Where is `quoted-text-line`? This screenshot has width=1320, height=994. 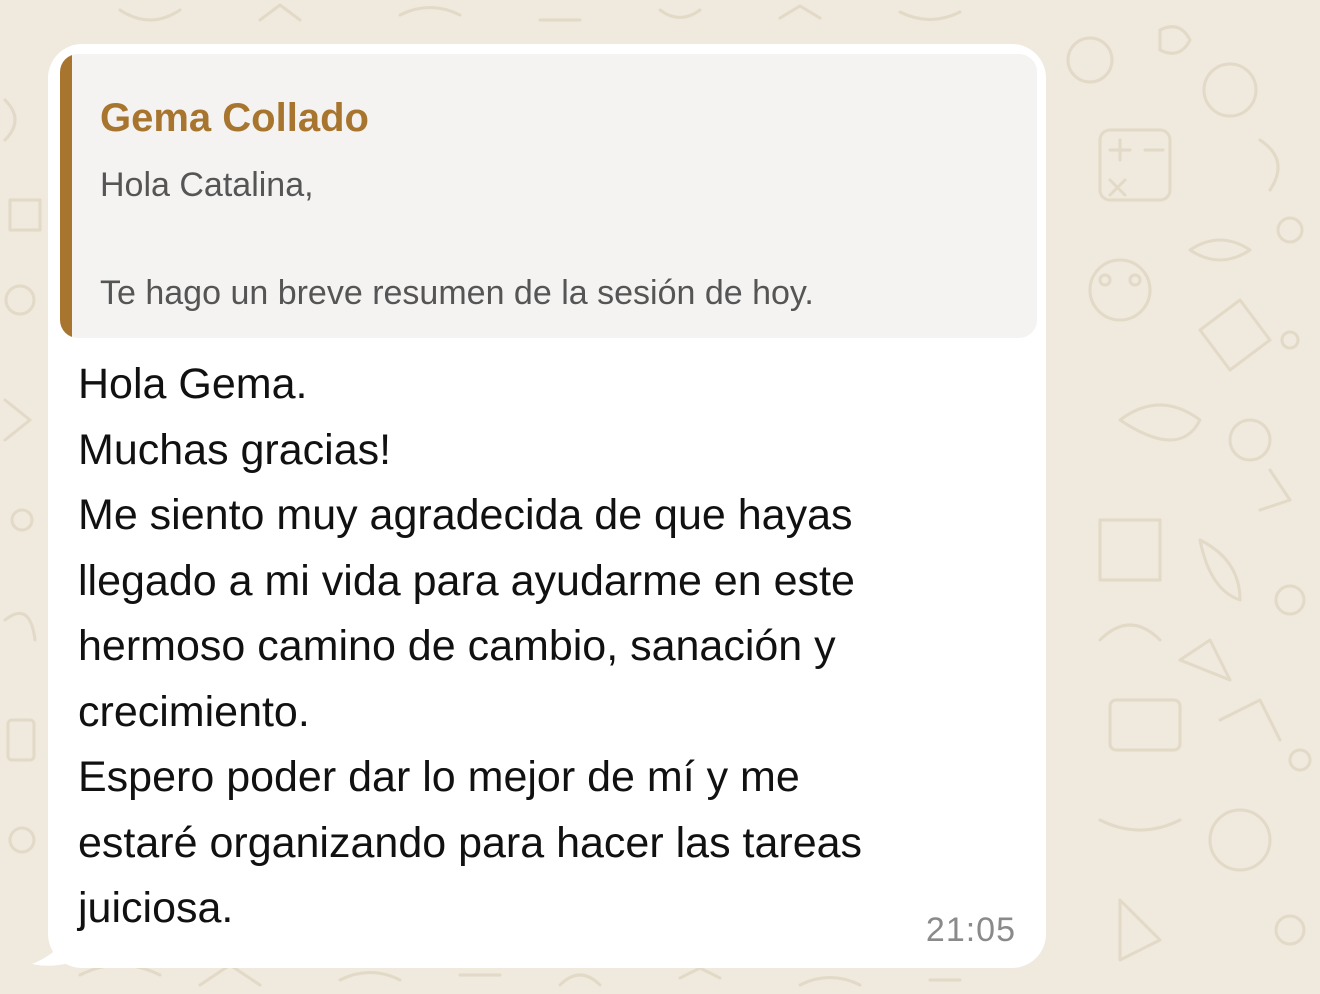
quoted-text-line is located at coordinates (457, 239).